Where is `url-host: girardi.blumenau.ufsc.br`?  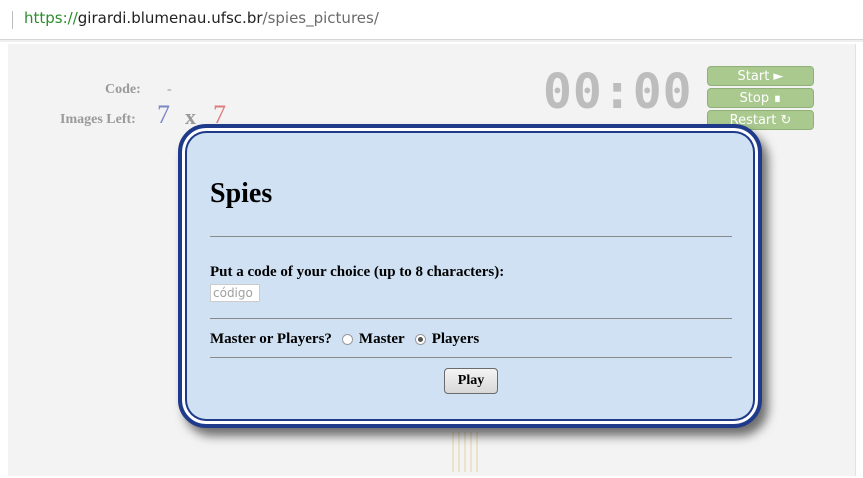 url-host: girardi.blumenau.ufsc.br is located at coordinates (170, 18).